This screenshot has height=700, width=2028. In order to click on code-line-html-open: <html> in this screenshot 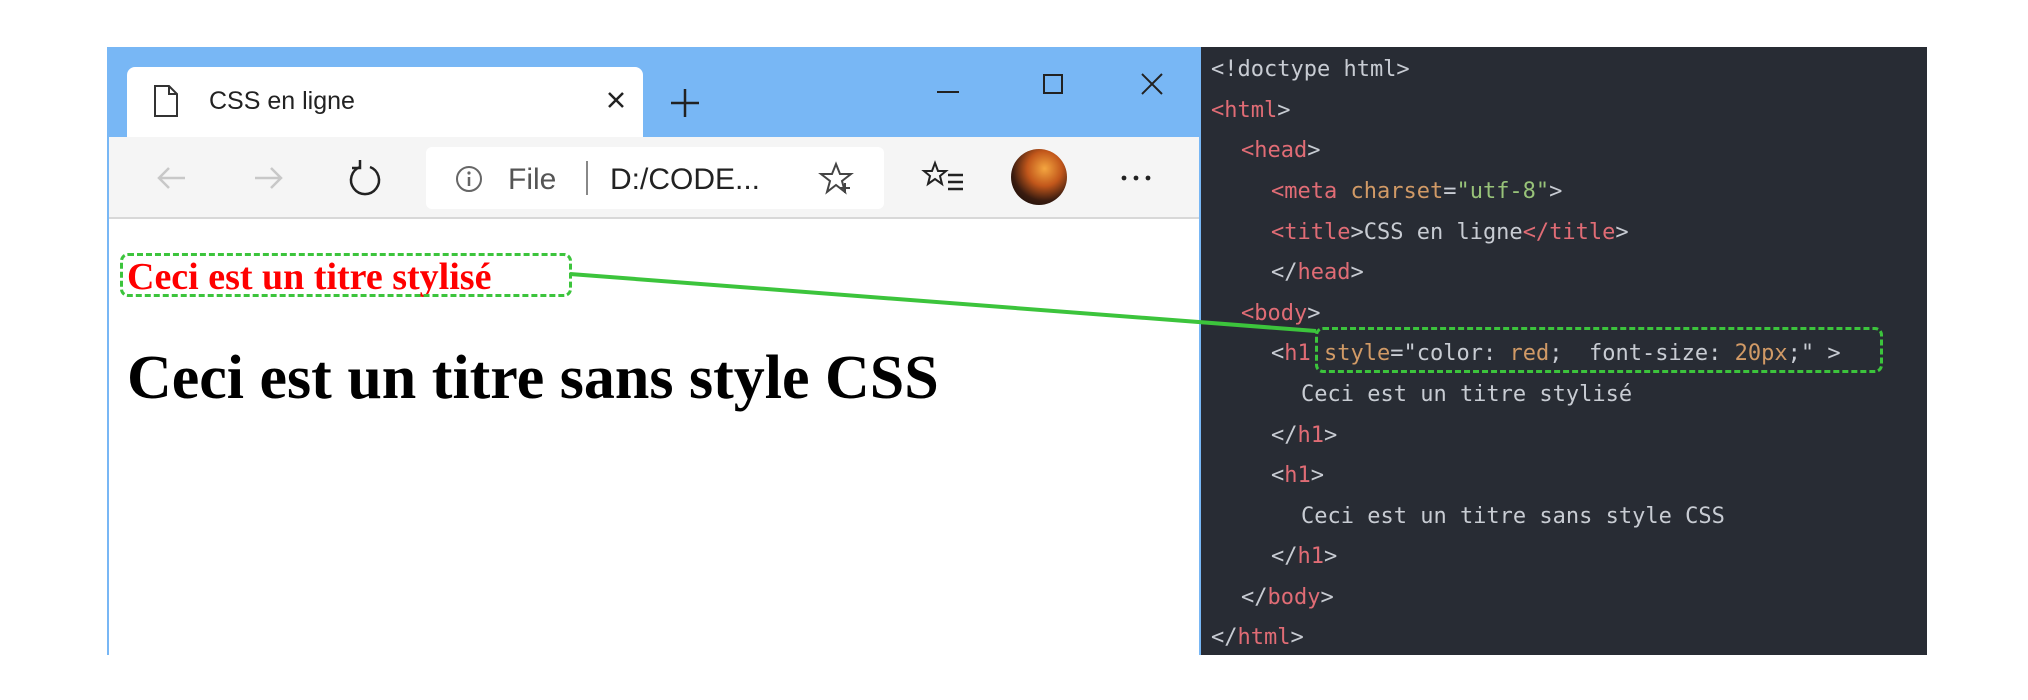, I will do `click(1251, 110)`.